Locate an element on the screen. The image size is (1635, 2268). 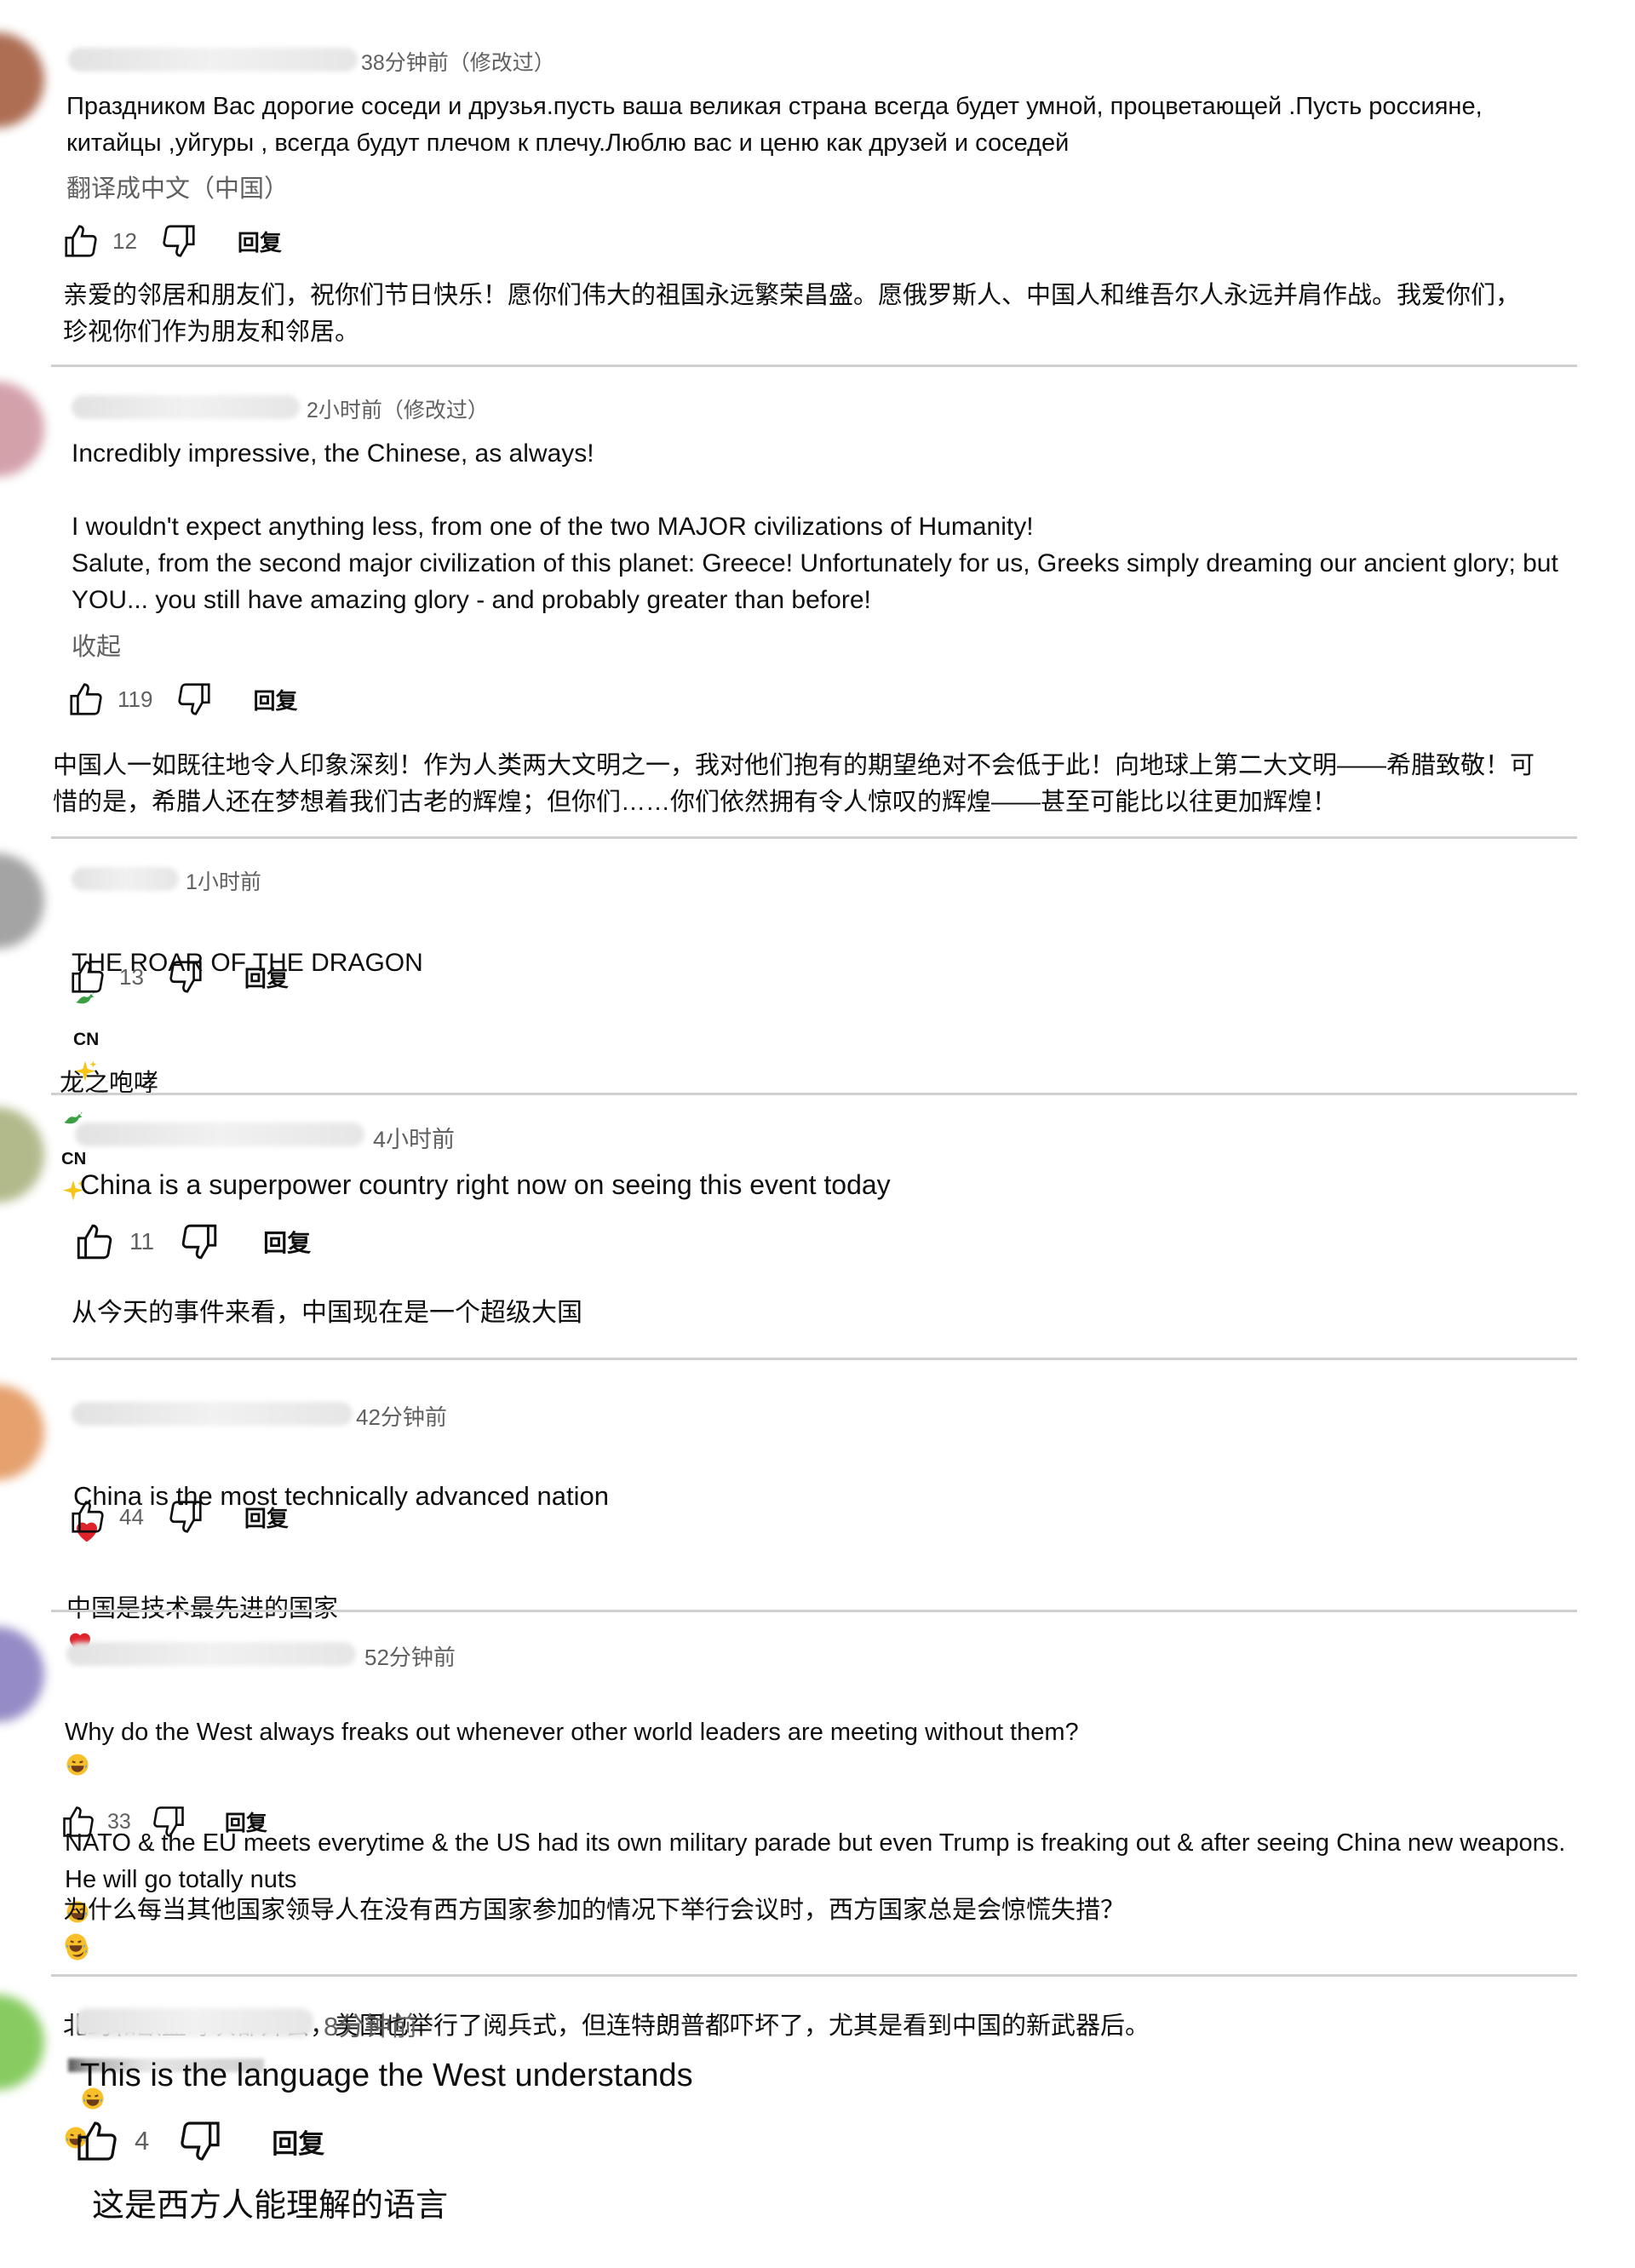
comment-time: 2小时前（修改过） is located at coordinates (398, 410).